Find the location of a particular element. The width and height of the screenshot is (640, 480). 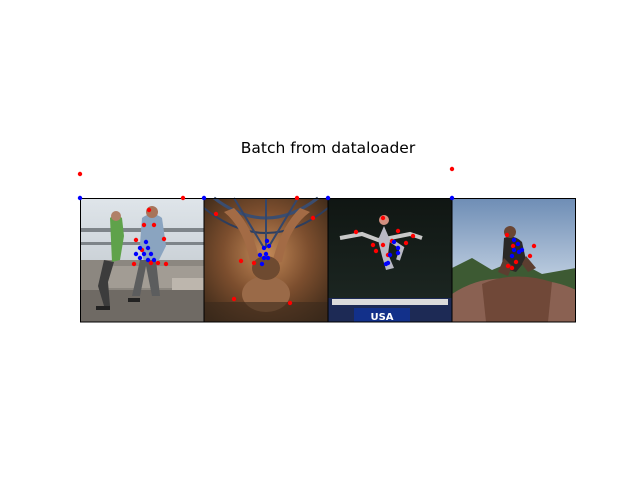

svg-text: USA is located at coordinates (381, 317).